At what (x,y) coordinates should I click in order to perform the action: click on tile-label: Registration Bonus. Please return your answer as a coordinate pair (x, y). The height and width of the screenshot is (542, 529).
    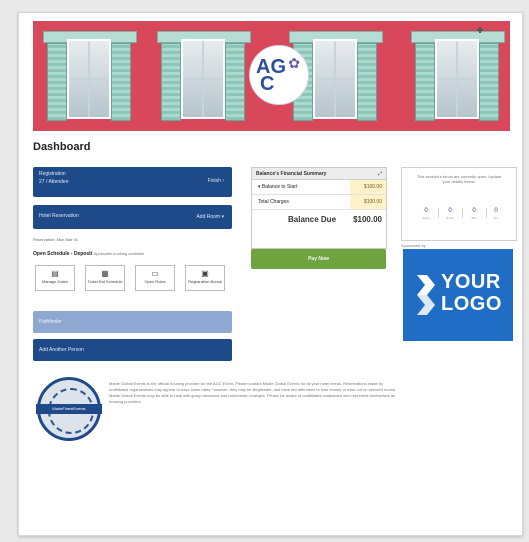
    Looking at the image, I should click on (205, 281).